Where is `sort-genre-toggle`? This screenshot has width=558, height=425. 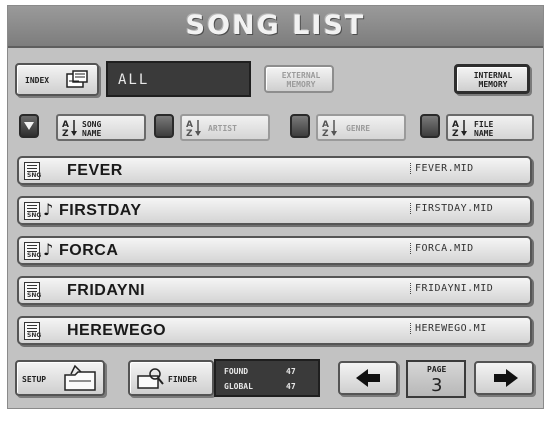
sort-genre-toggle is located at coordinates (300, 126).